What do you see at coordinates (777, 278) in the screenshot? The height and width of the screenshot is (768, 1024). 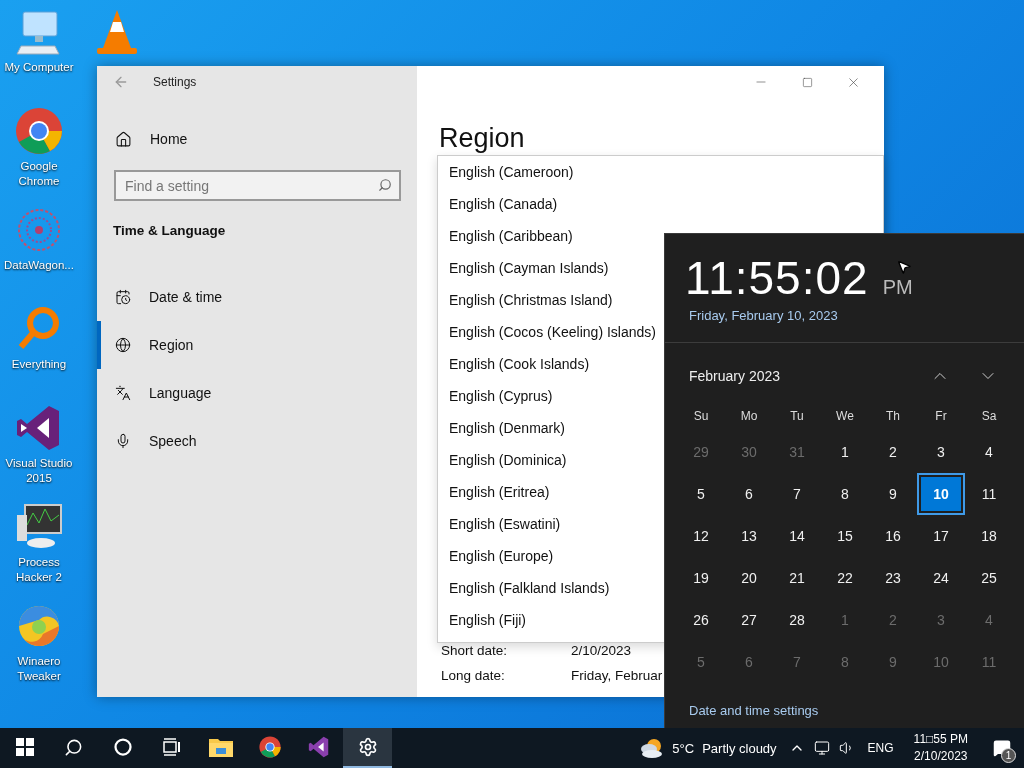 I see `clock-time: 11:55:02` at bounding box center [777, 278].